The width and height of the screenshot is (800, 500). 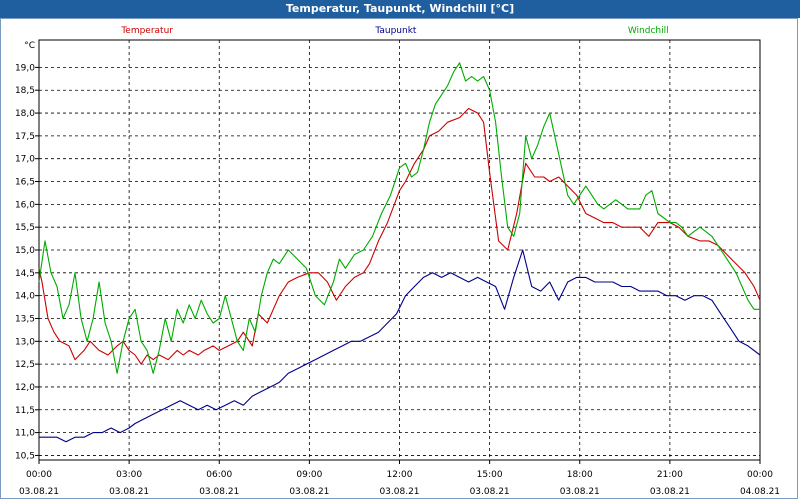 I want to click on x-tick-time: 21:00, so click(x=670, y=475).